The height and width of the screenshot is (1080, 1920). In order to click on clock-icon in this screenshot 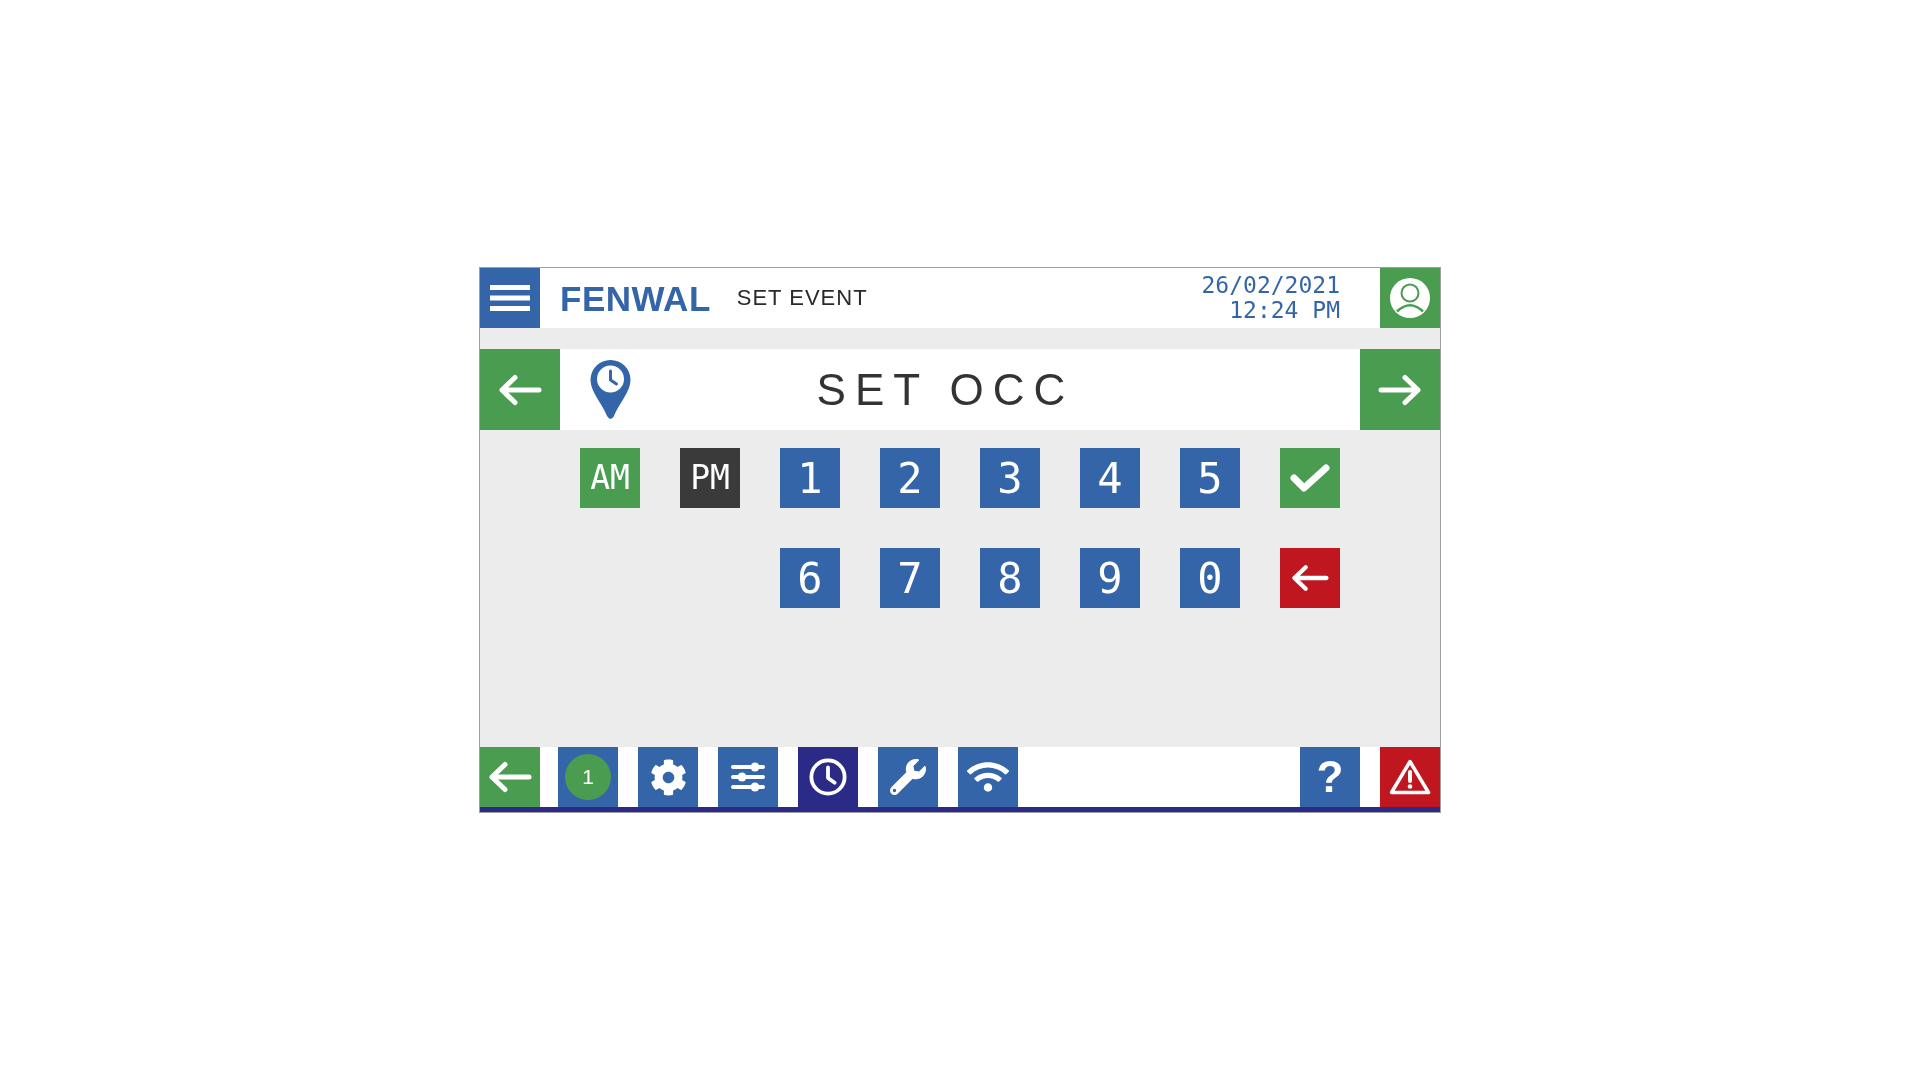, I will do `click(828, 777)`.